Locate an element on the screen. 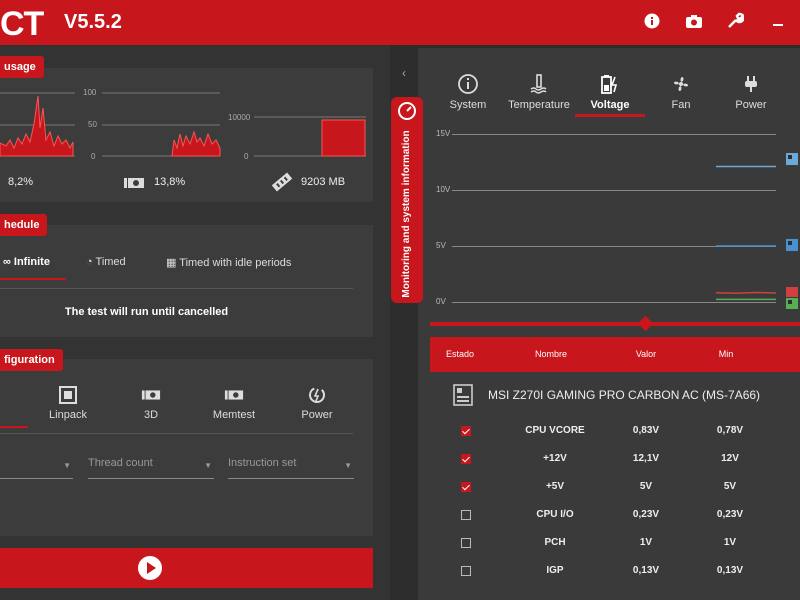 The image size is (800, 600). sensor-table-header: Estado Nombre Valor Min is located at coordinates (615, 354).